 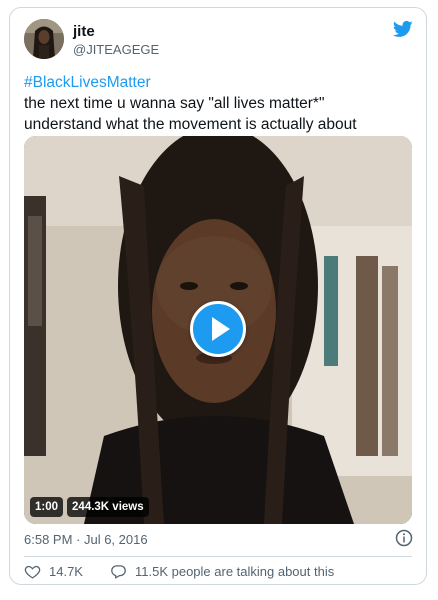 What do you see at coordinates (32, 572) in the screenshot?
I see `heart-icon` at bounding box center [32, 572].